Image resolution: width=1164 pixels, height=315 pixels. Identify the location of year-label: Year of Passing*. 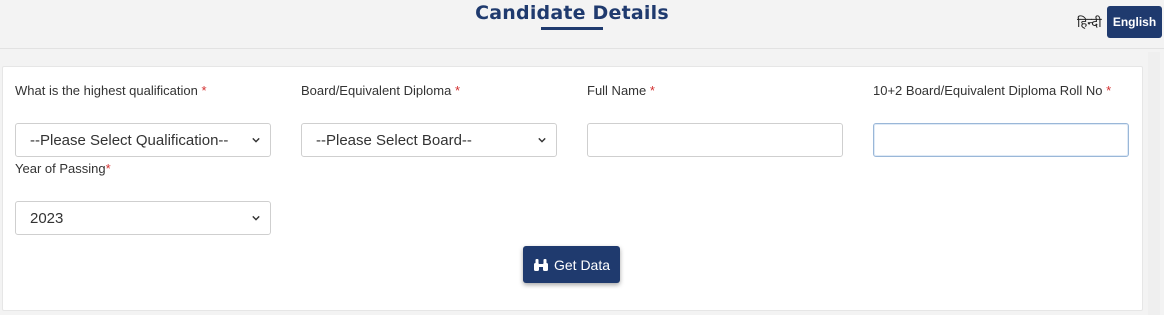
(143, 169).